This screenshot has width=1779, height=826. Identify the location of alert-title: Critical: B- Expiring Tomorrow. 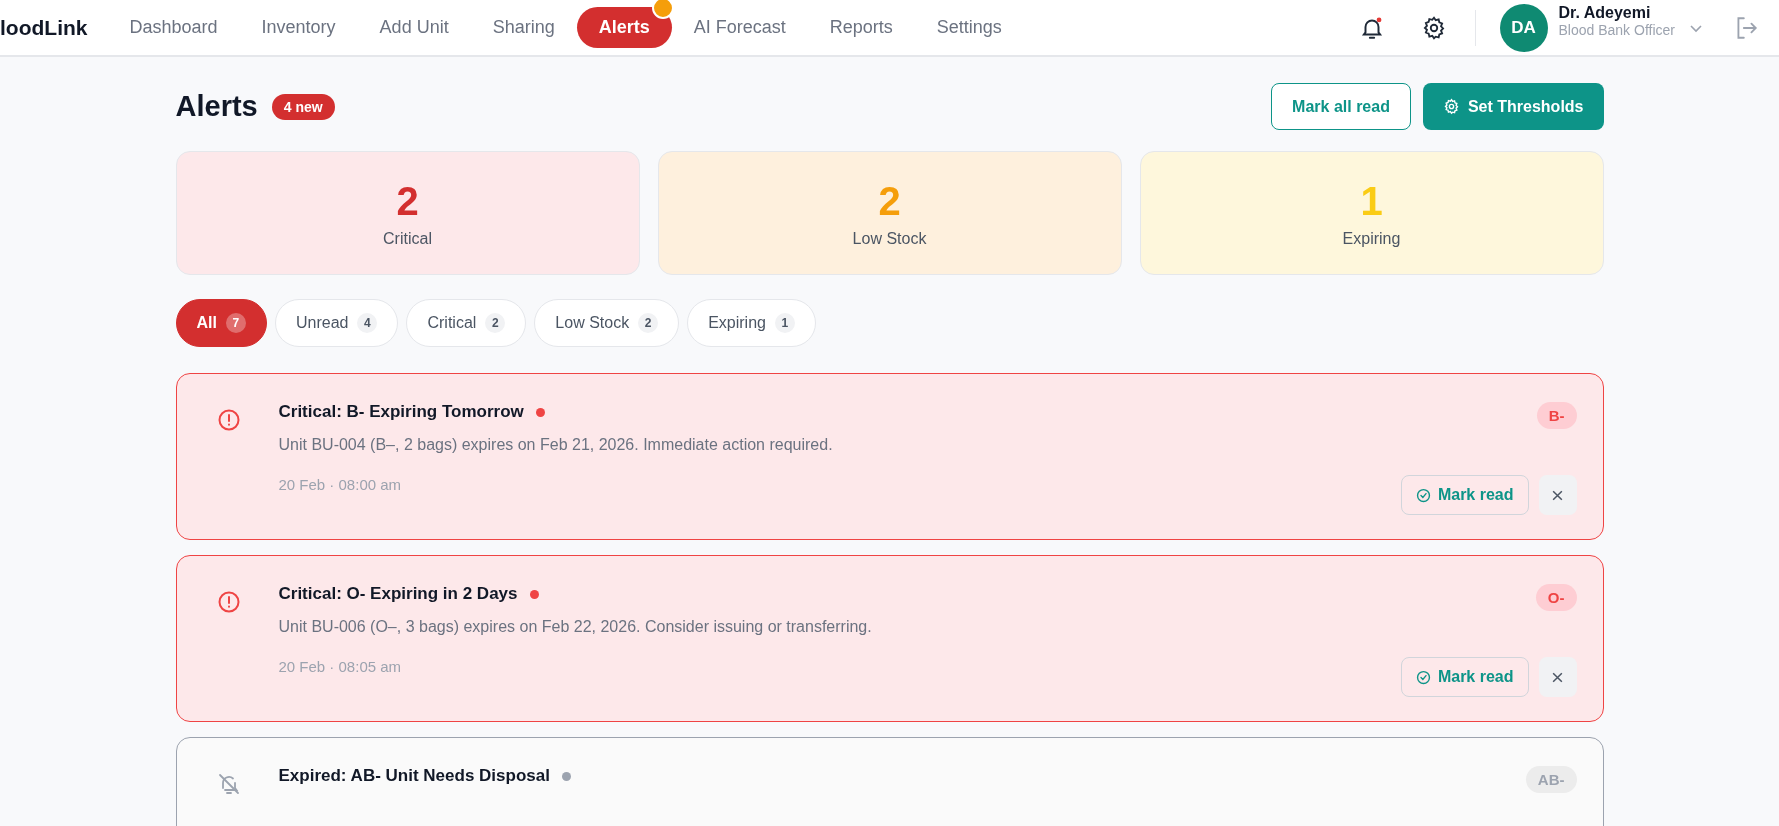
(401, 412).